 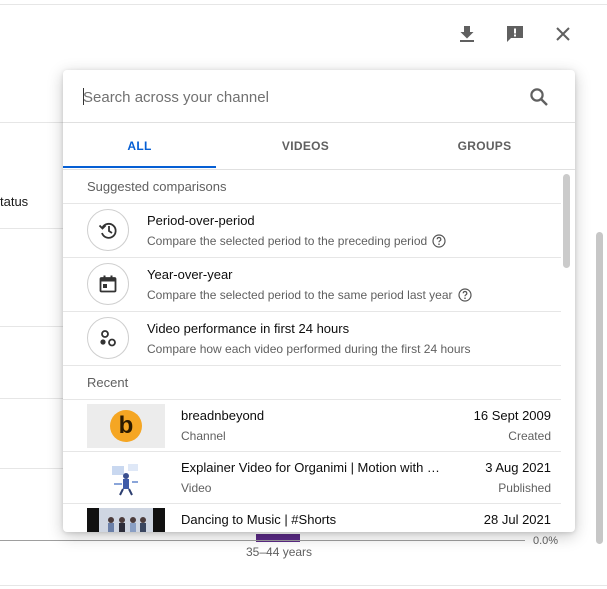 I want to click on comparison-title: Year-over-year, so click(x=190, y=274).